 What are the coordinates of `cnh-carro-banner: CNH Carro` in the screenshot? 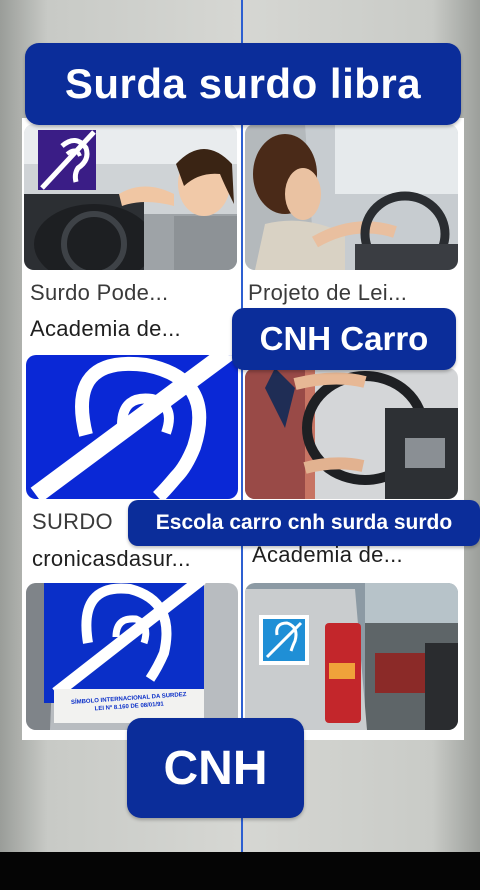 It's located at (344, 339).